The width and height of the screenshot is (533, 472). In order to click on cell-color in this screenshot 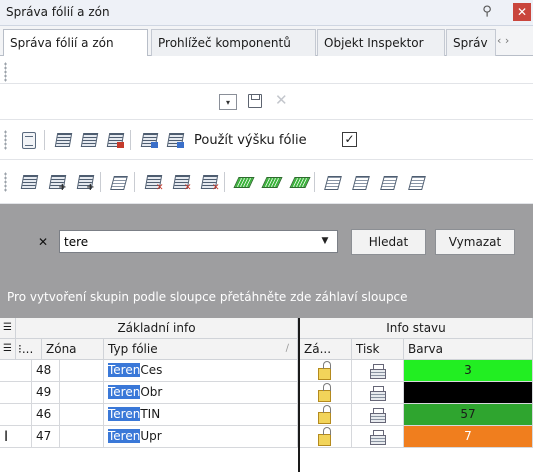, I will do `click(468, 393)`.